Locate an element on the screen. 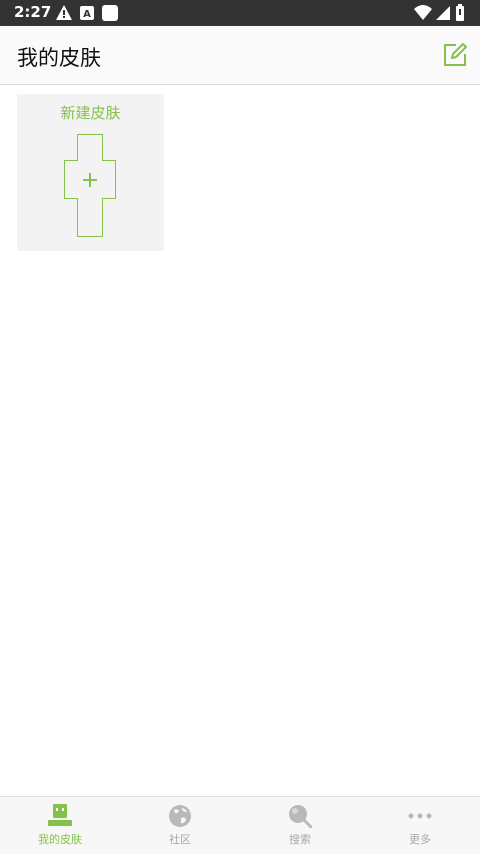  search-icon is located at coordinates (300, 816).